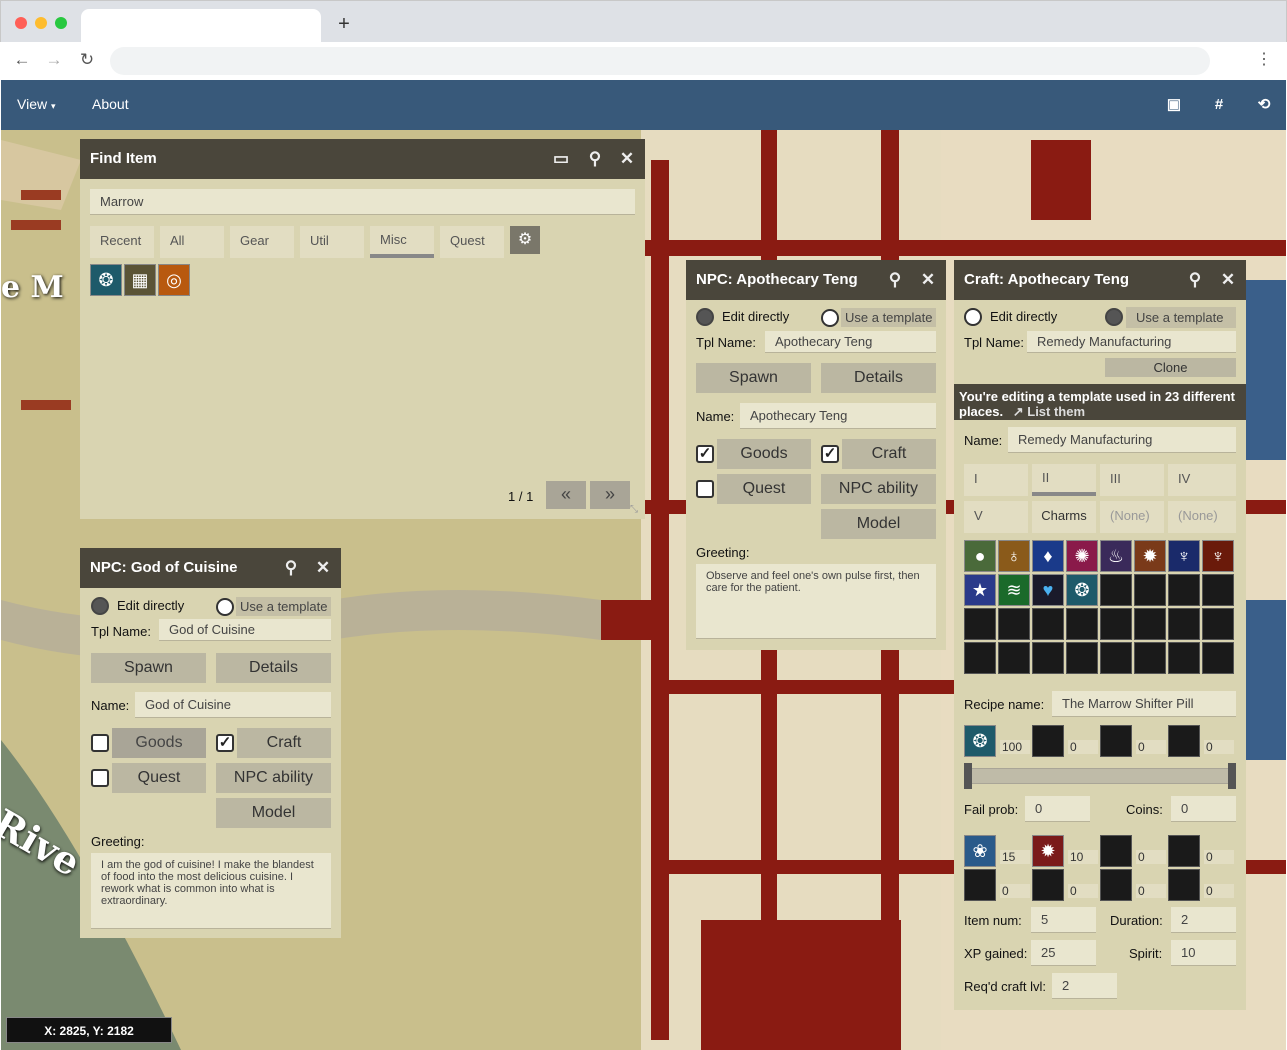  What do you see at coordinates (705, 454) in the screenshot?
I see `goods-checkbox: ✓` at bounding box center [705, 454].